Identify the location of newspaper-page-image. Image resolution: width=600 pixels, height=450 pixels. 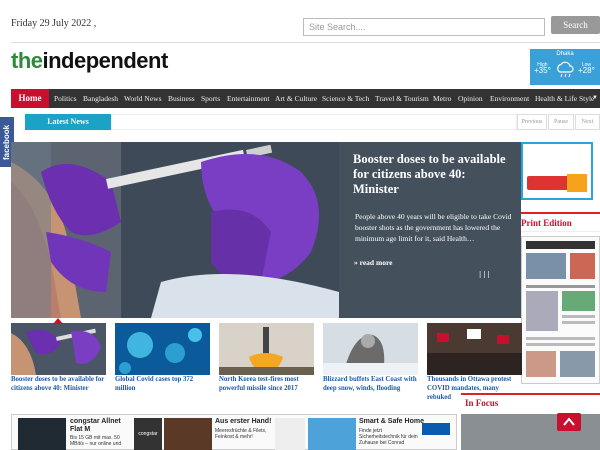
(560, 310).